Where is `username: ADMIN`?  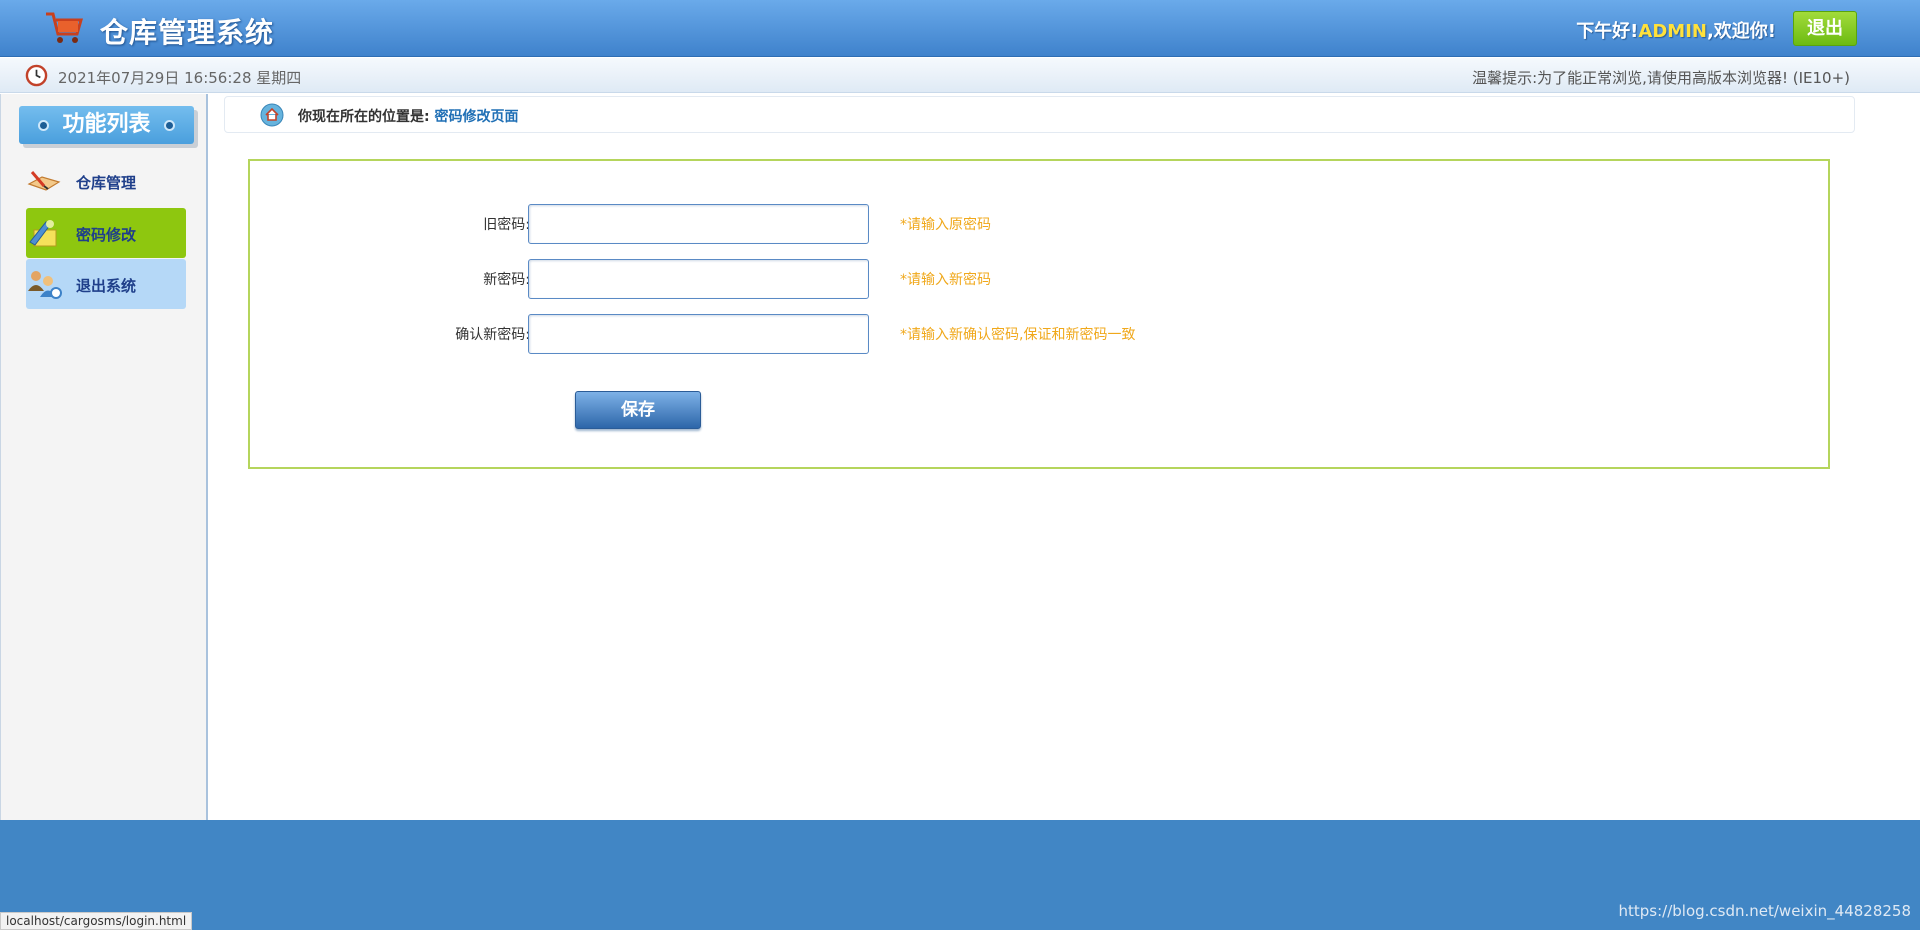 username: ADMIN is located at coordinates (1672, 31).